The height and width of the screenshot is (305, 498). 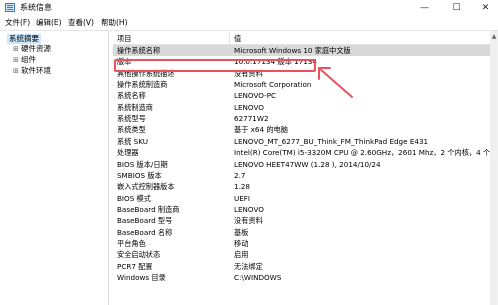 What do you see at coordinates (135, 266) in the screenshot?
I see `row-item-label: PCR7 配置` at bounding box center [135, 266].